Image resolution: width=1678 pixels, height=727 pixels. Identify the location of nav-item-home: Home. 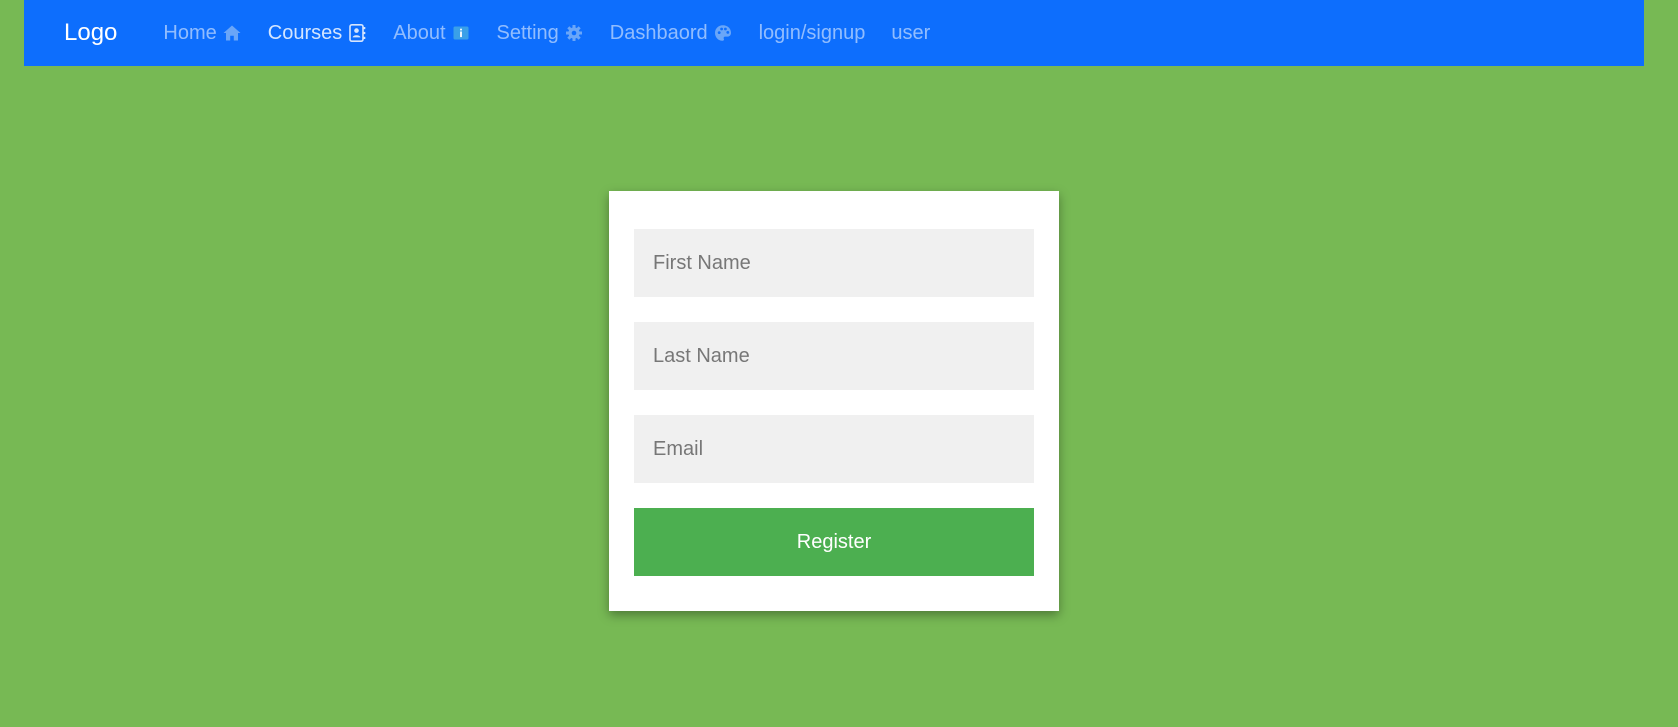
(202, 33).